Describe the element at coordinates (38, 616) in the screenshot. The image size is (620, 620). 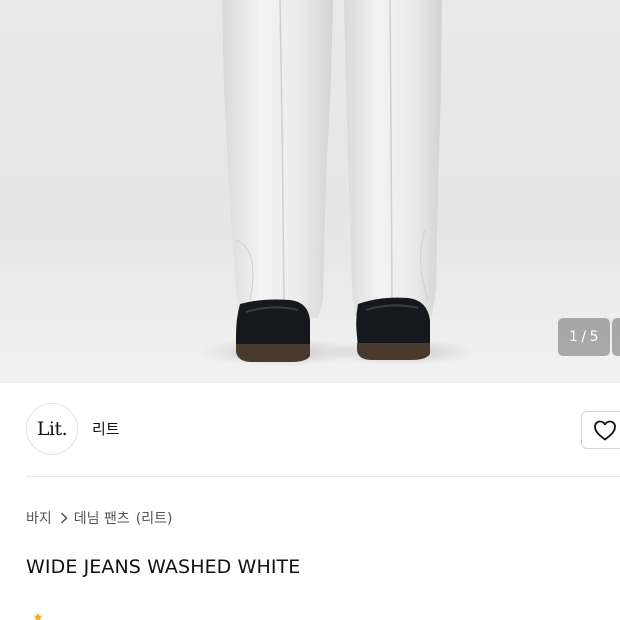
I see `star-icon` at that location.